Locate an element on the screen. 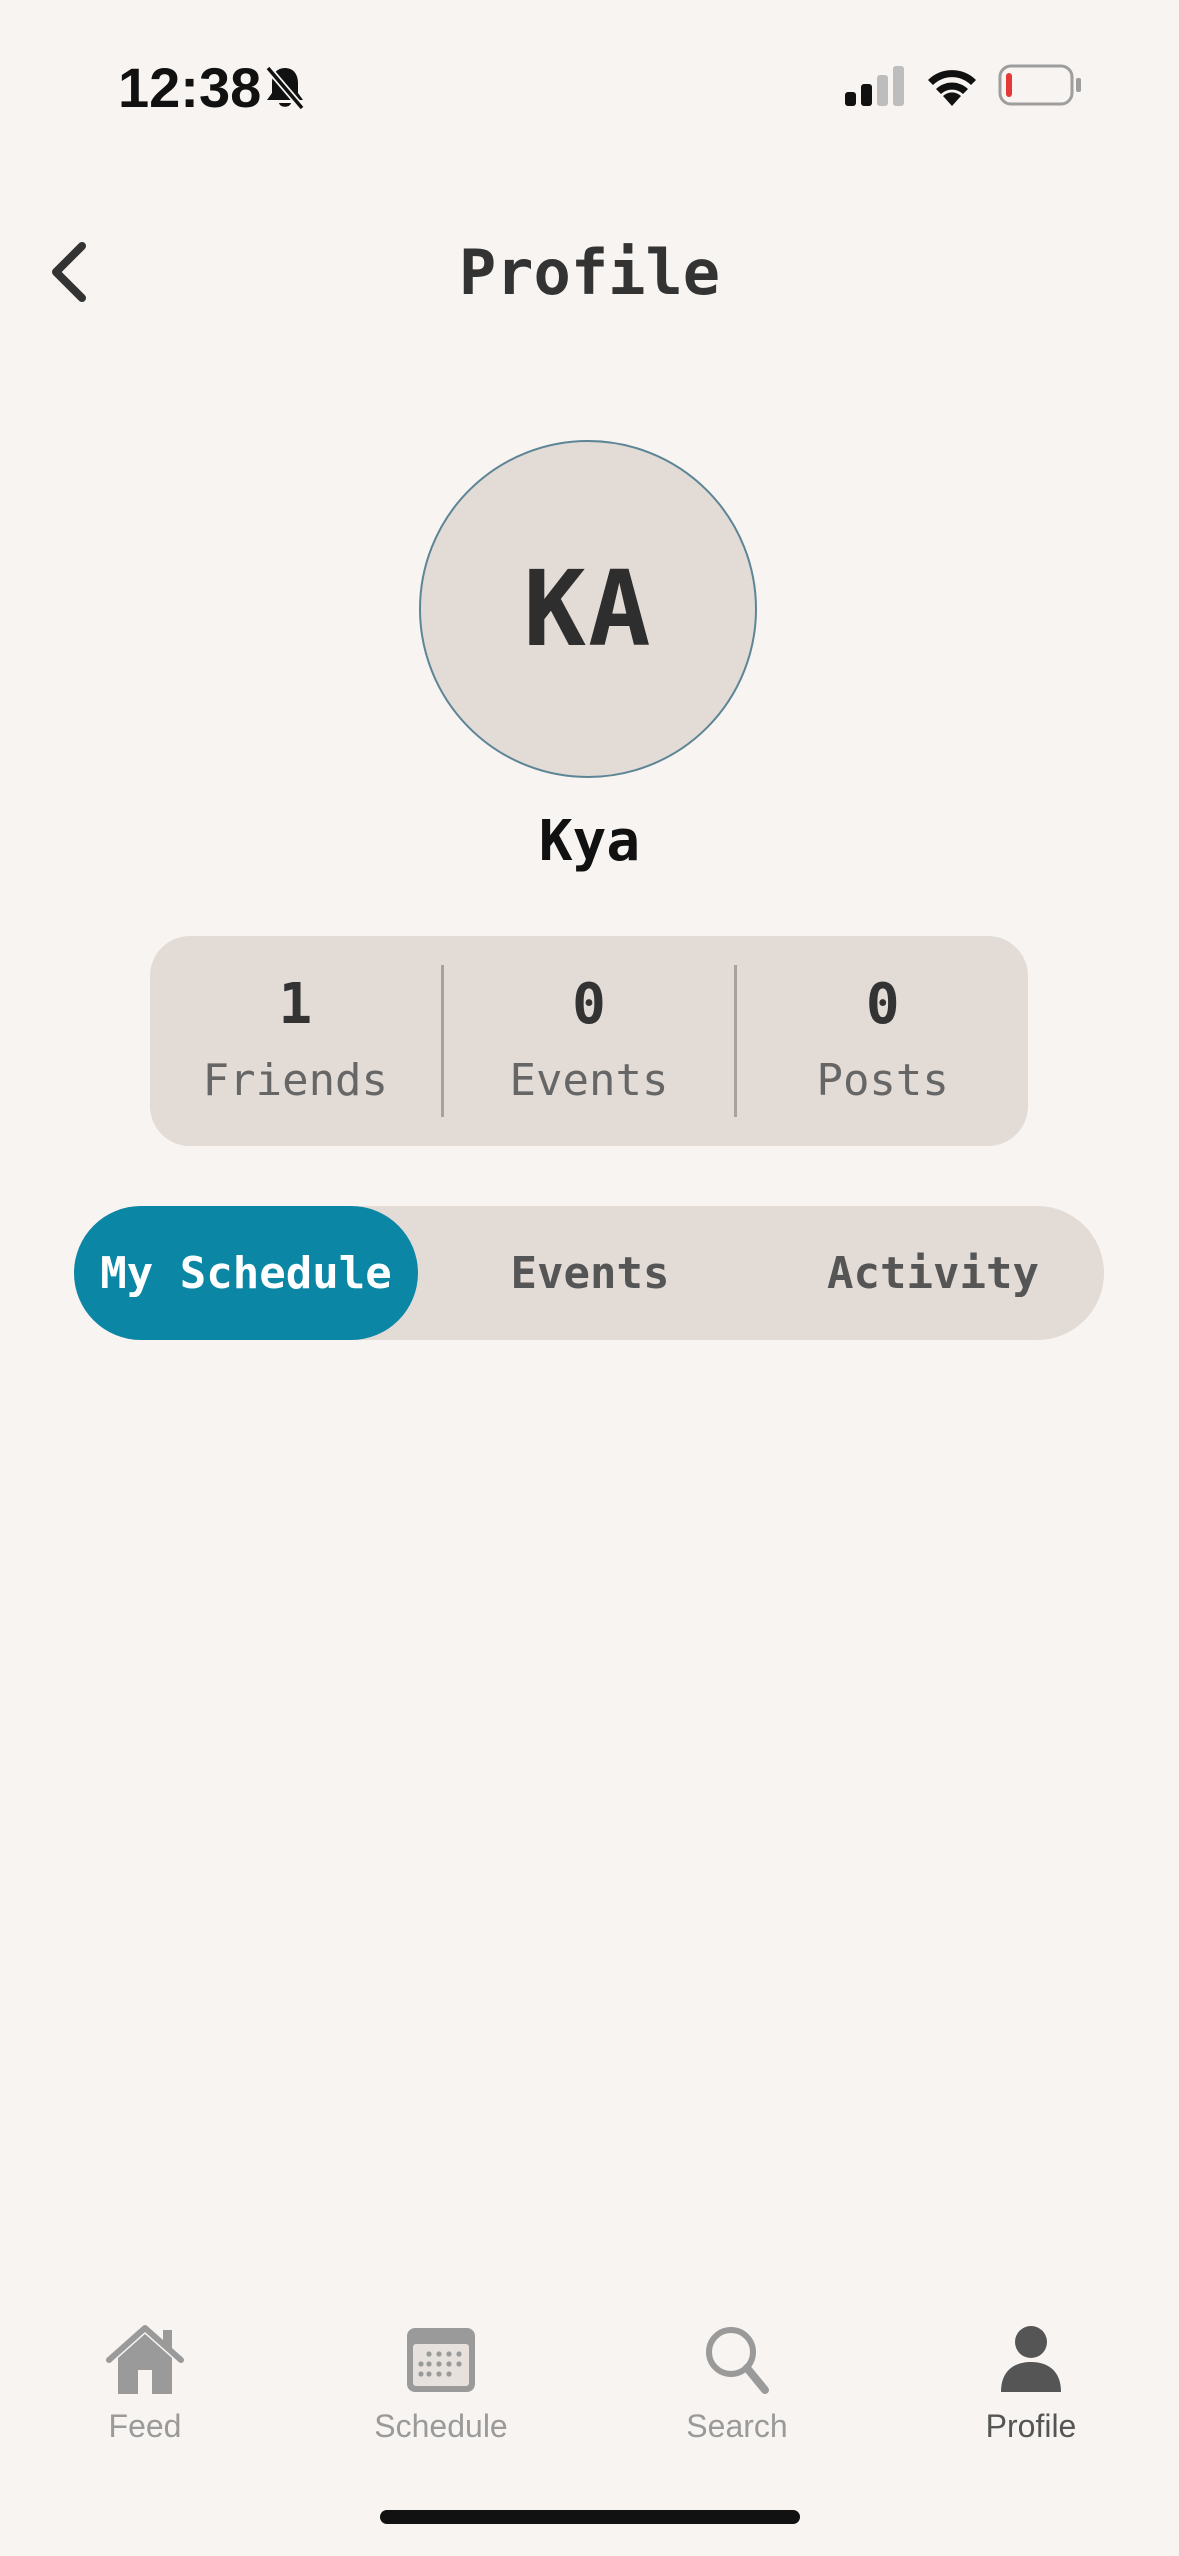 This screenshot has width=1179, height=2556. bottom-nav: Feed Schedule Search Profile is located at coordinates (589, 2380).